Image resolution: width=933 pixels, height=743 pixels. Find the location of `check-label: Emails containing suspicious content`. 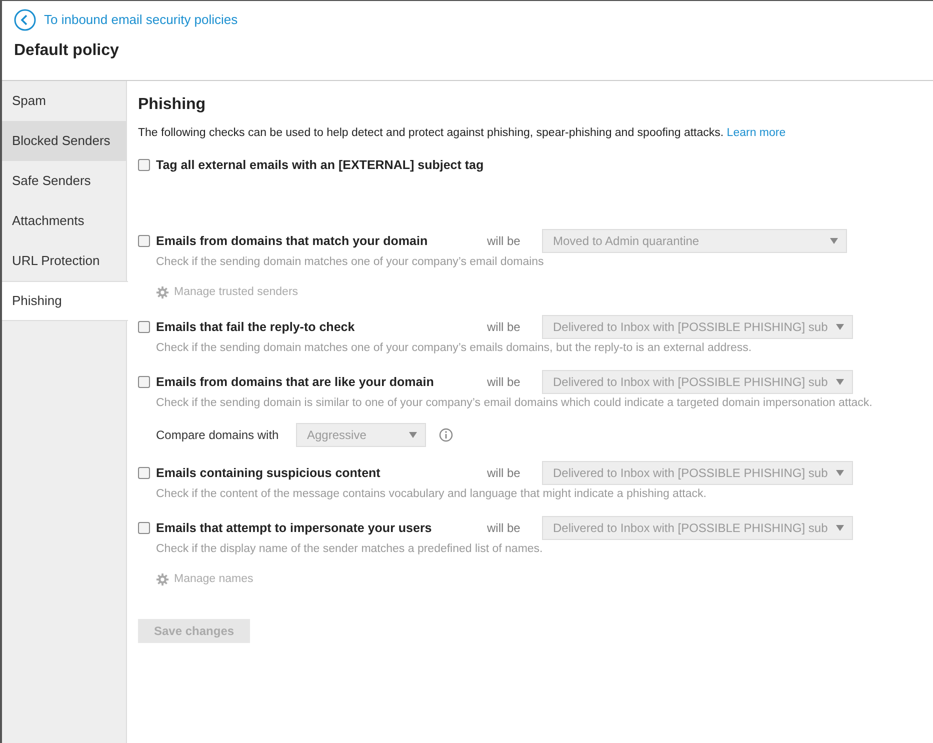

check-label: Emails containing suspicious content is located at coordinates (269, 473).